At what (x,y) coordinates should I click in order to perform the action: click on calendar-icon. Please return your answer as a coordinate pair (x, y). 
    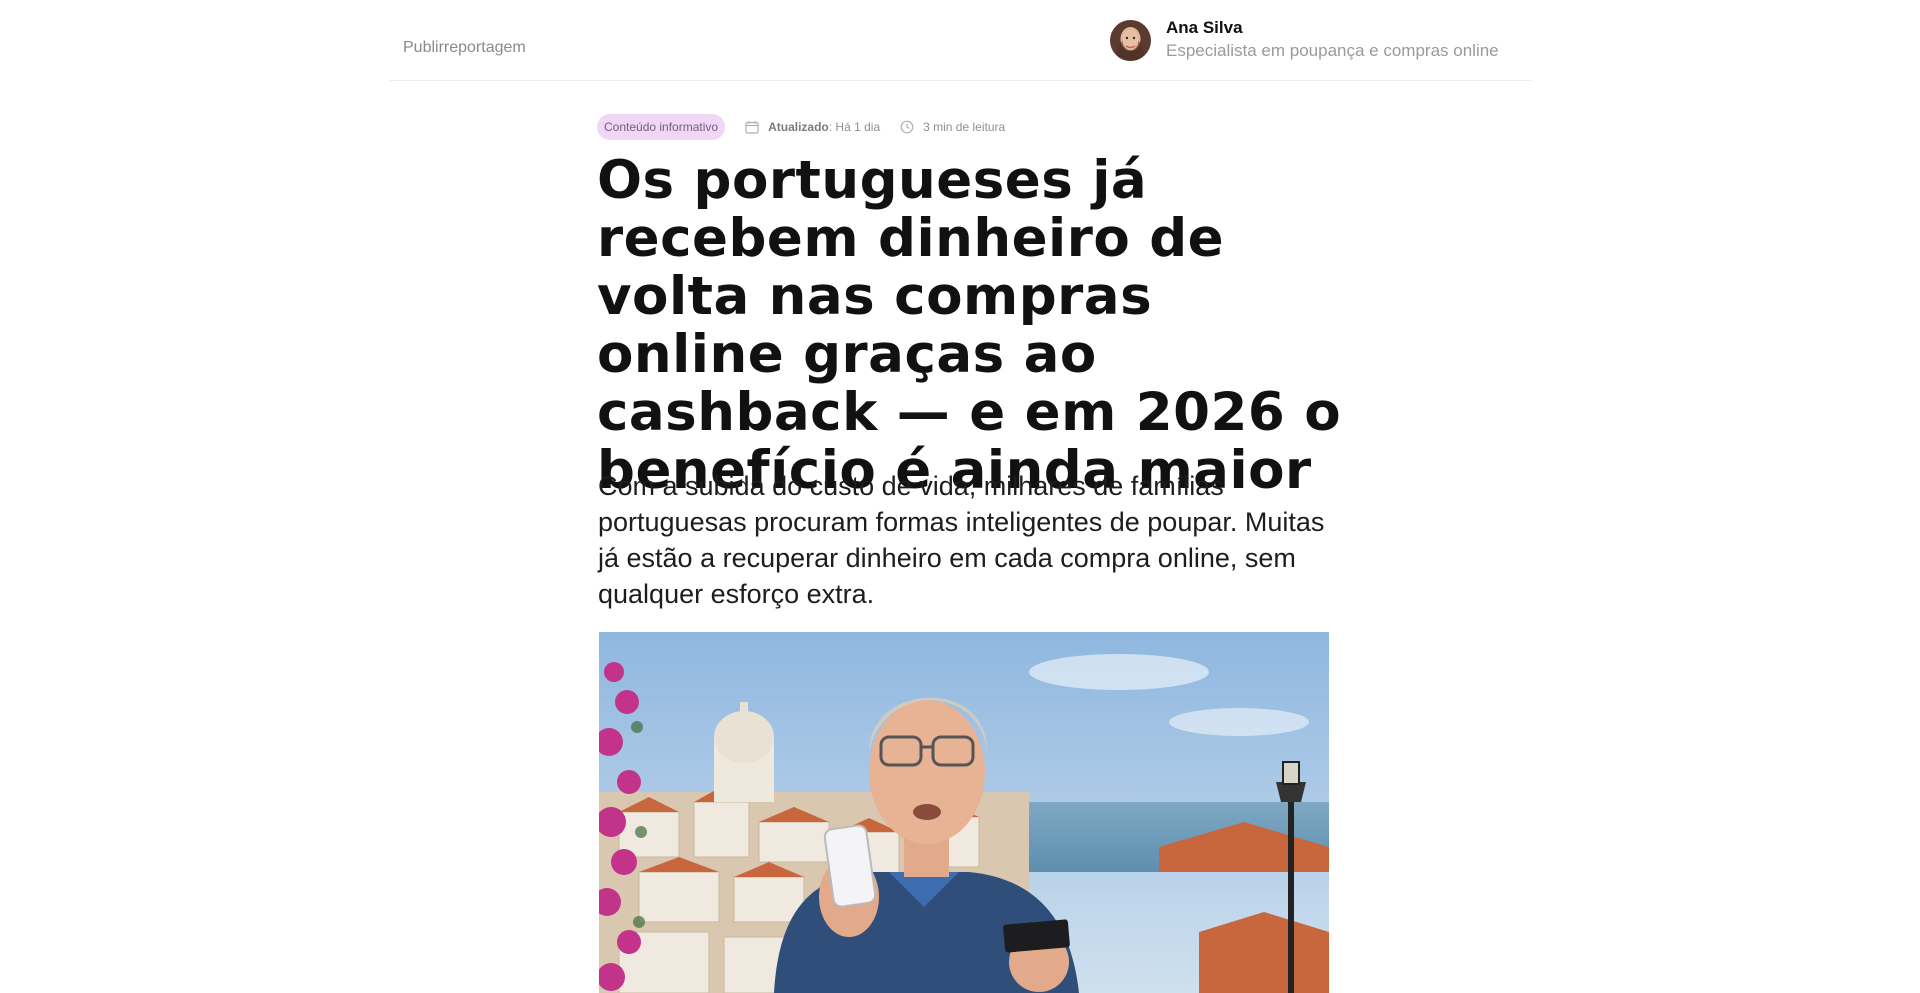
    Looking at the image, I should click on (752, 127).